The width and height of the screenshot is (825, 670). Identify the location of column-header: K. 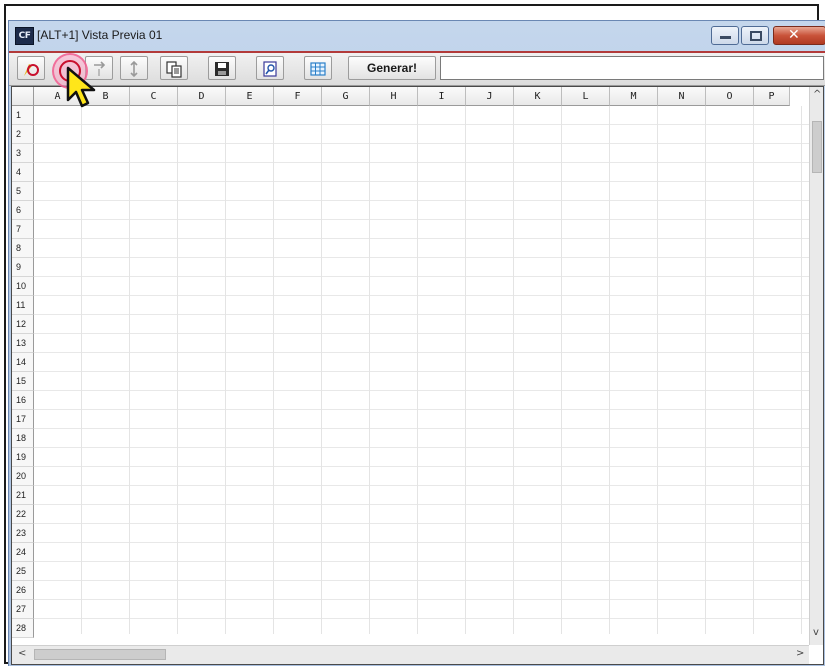
(538, 96).